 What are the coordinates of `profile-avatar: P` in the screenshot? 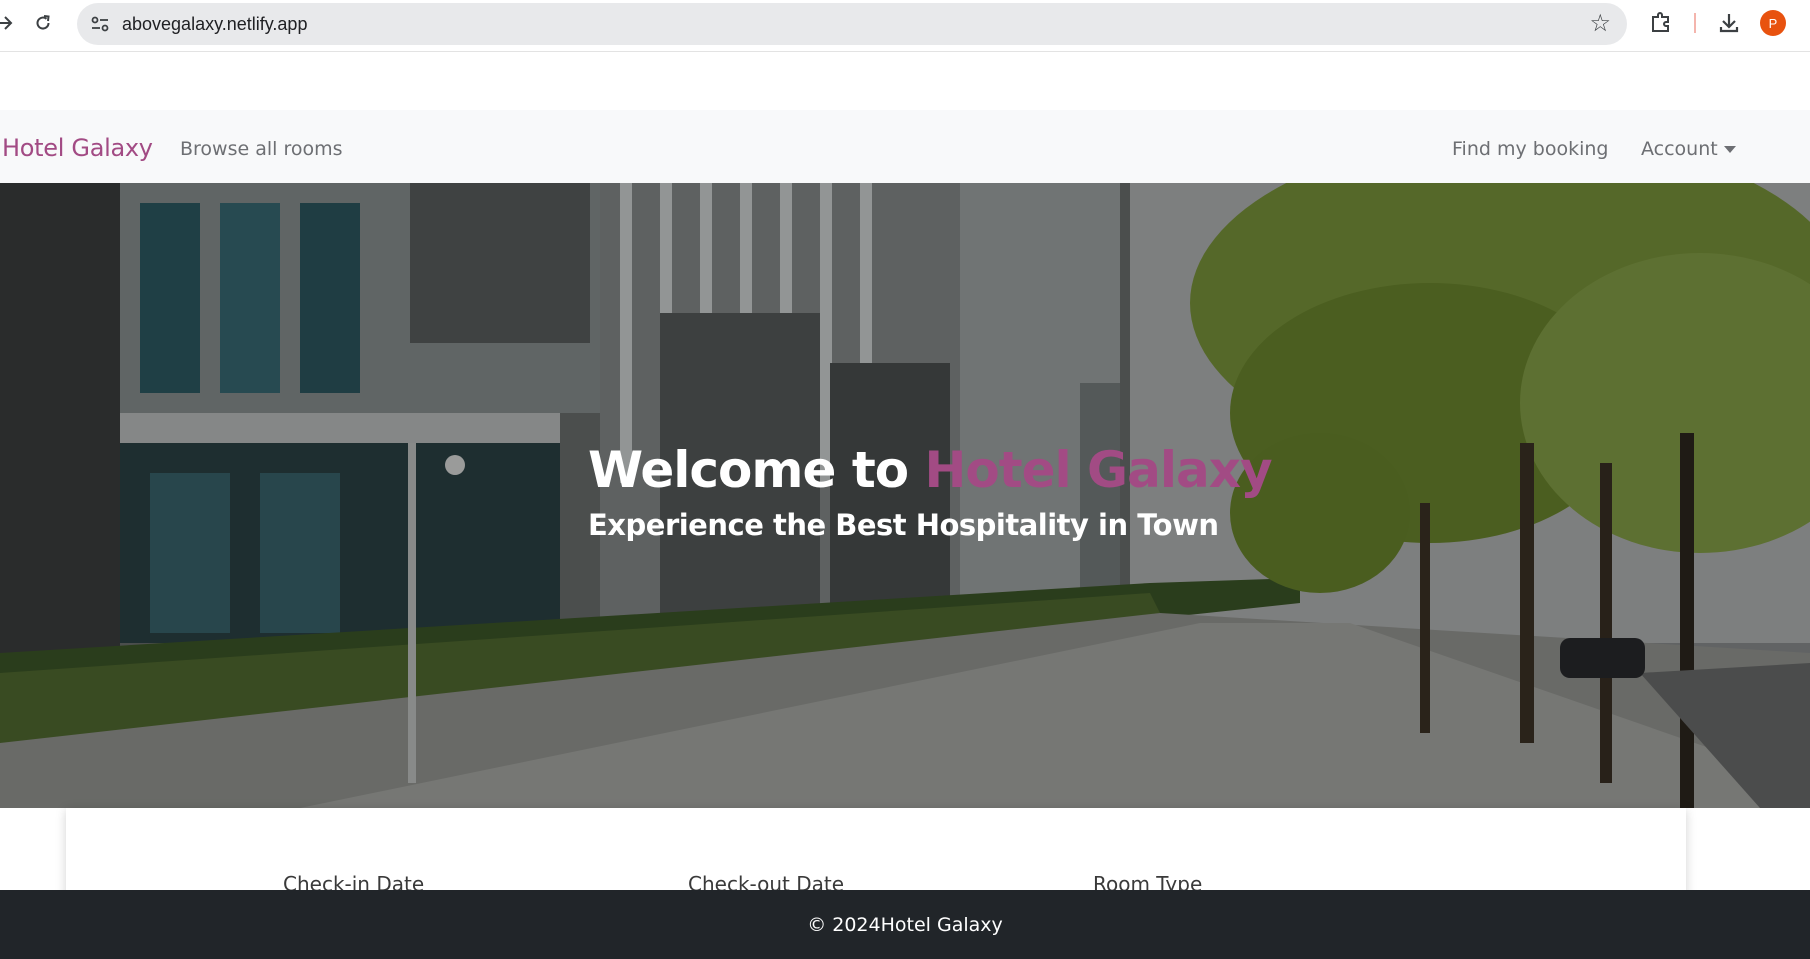 It's located at (1773, 23).